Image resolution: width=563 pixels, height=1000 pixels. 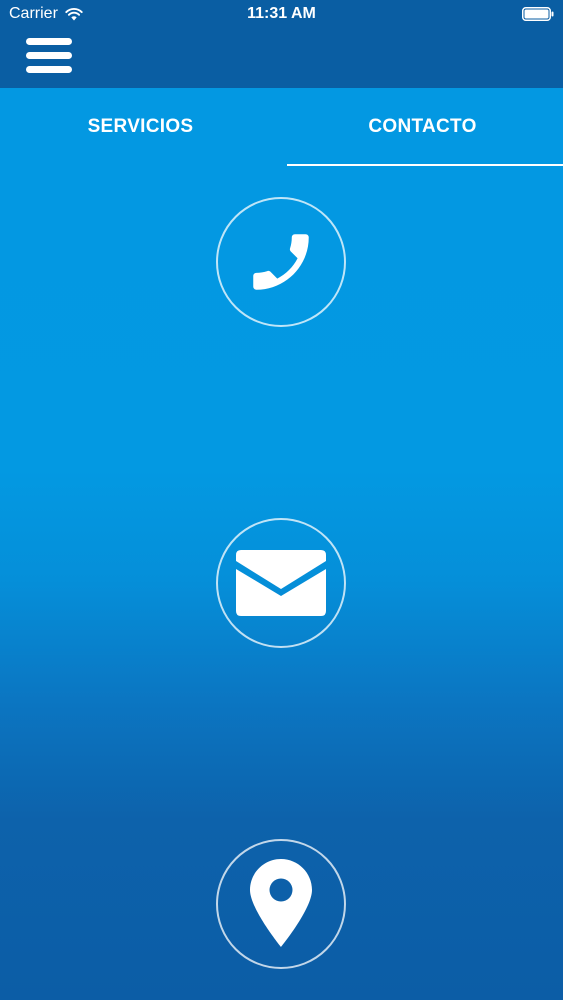 I want to click on call-button, so click(x=281, y=262).